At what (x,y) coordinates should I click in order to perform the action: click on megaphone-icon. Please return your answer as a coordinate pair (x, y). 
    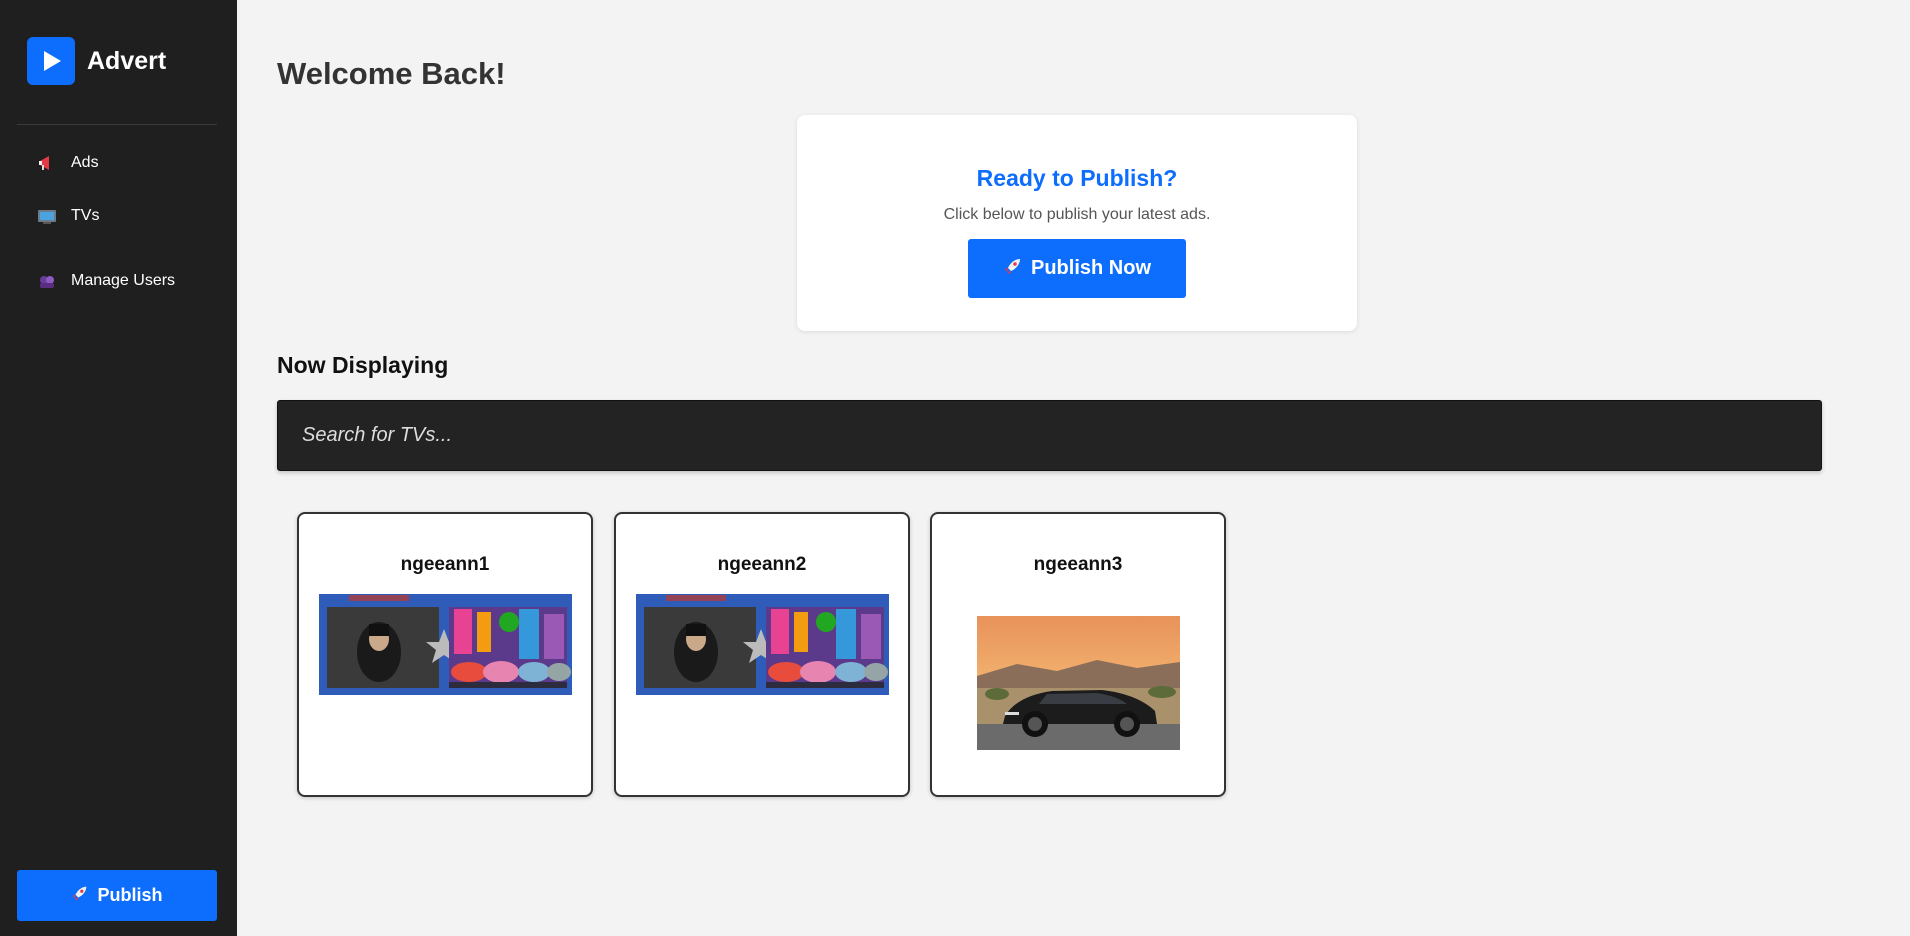
    Looking at the image, I should click on (47, 163).